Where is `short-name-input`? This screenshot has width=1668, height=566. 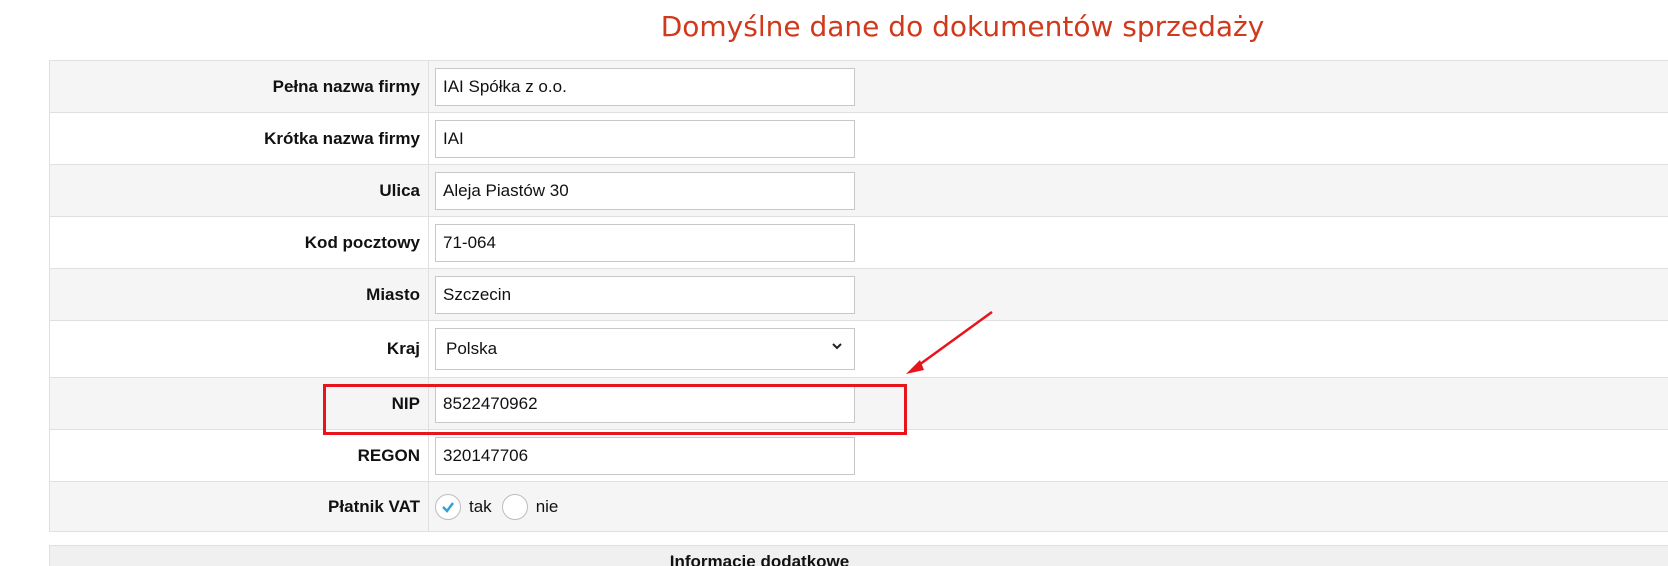 short-name-input is located at coordinates (645, 138).